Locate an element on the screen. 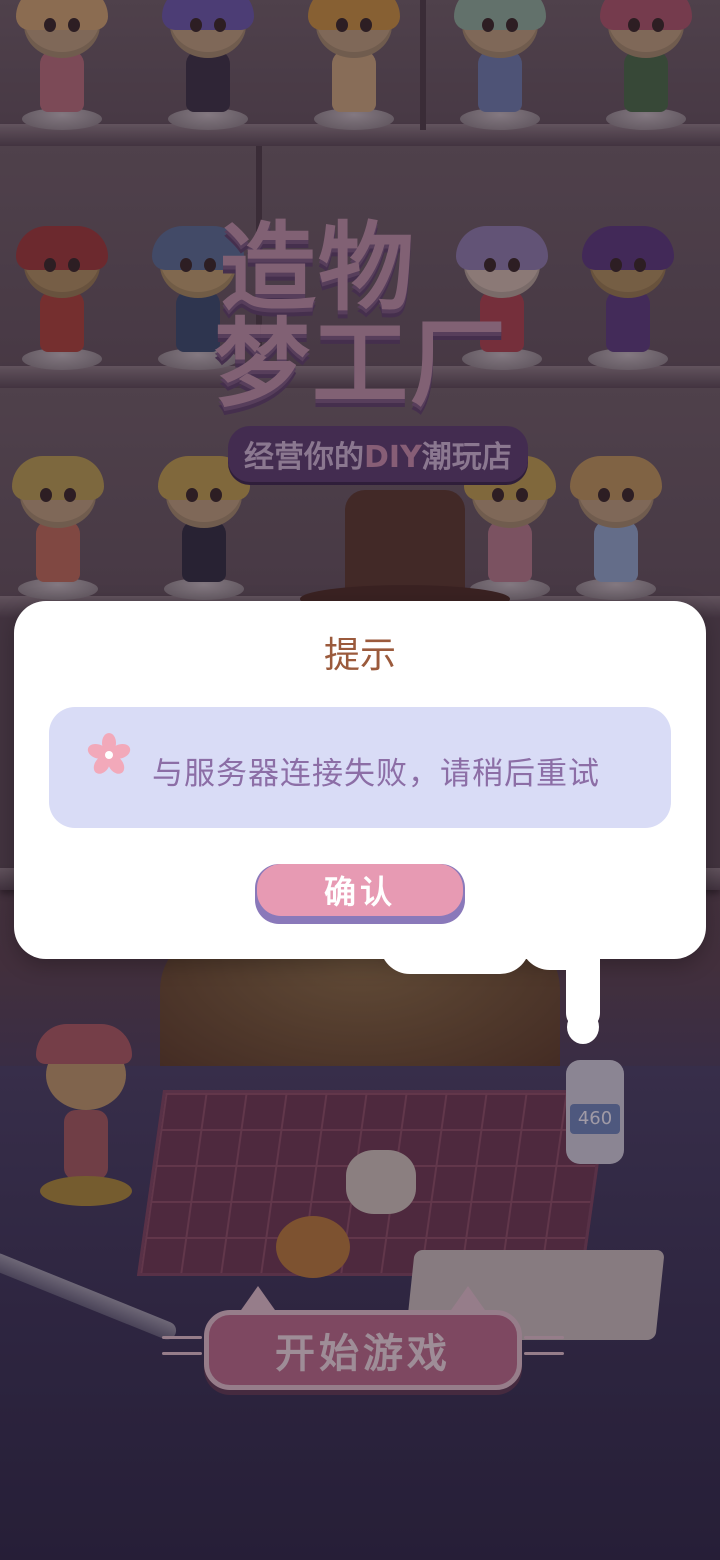 This screenshot has height=1560, width=720. sakura-flower-icon is located at coordinates (109, 753).